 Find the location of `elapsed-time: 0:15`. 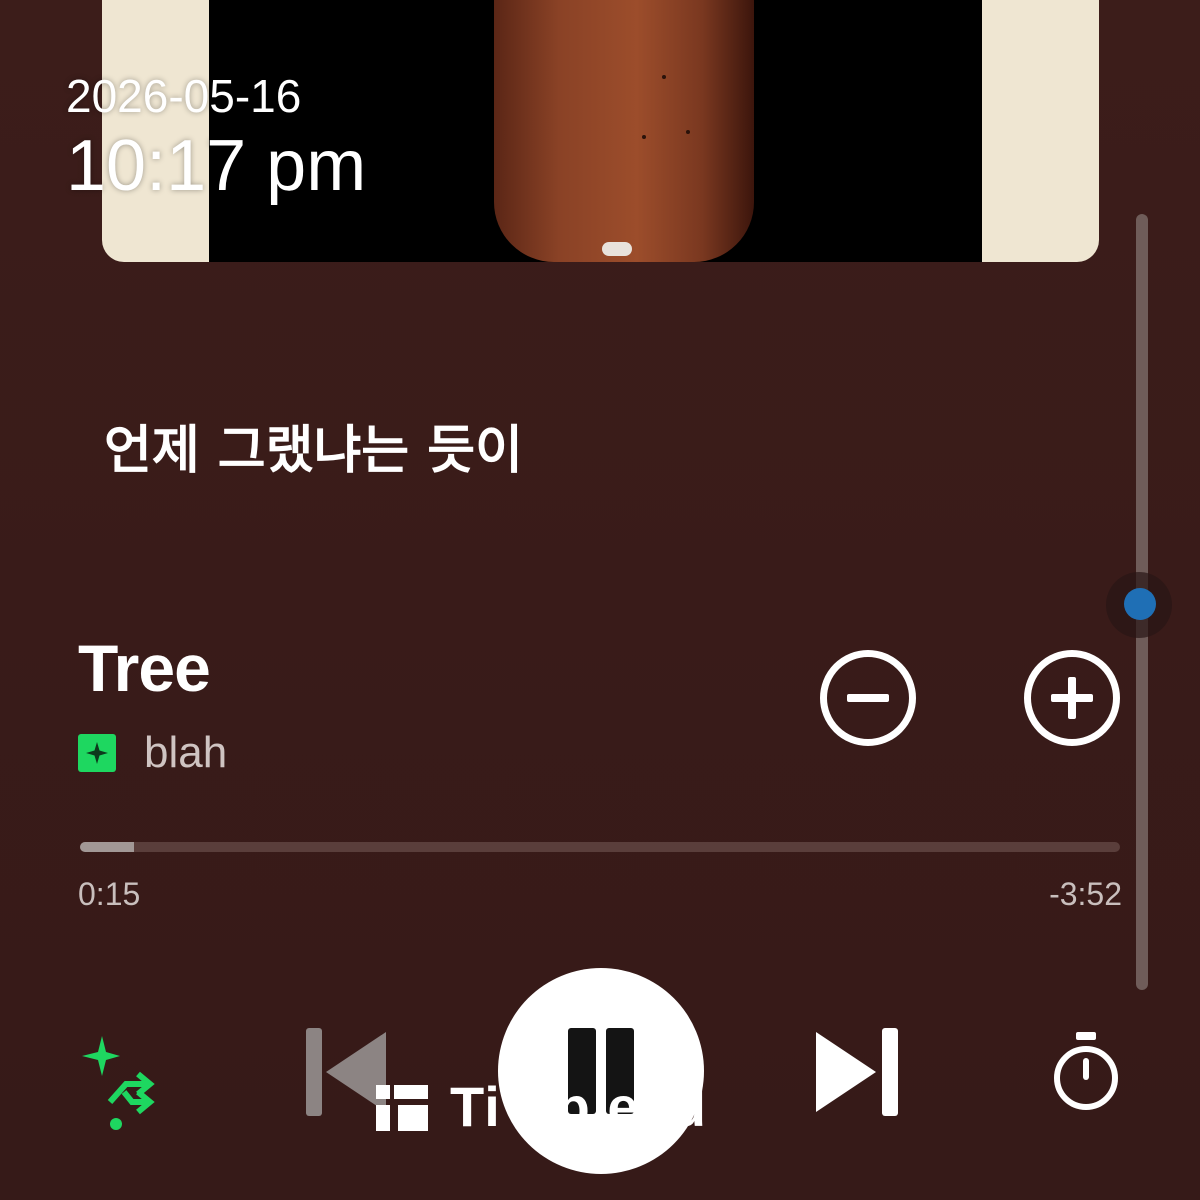

elapsed-time: 0:15 is located at coordinates (109, 894).